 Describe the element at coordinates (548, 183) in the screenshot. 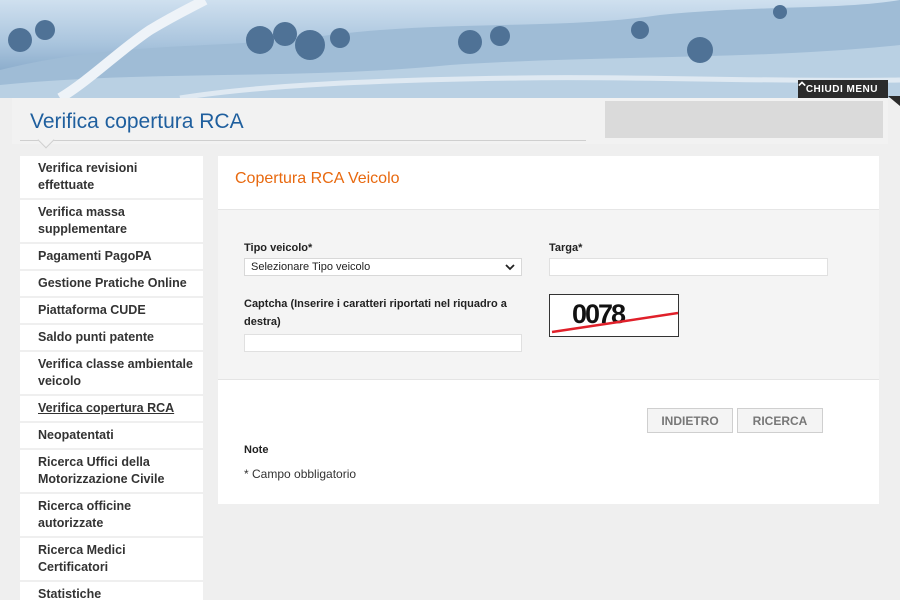

I see `form-header: Copertura RCA Veicolo` at that location.